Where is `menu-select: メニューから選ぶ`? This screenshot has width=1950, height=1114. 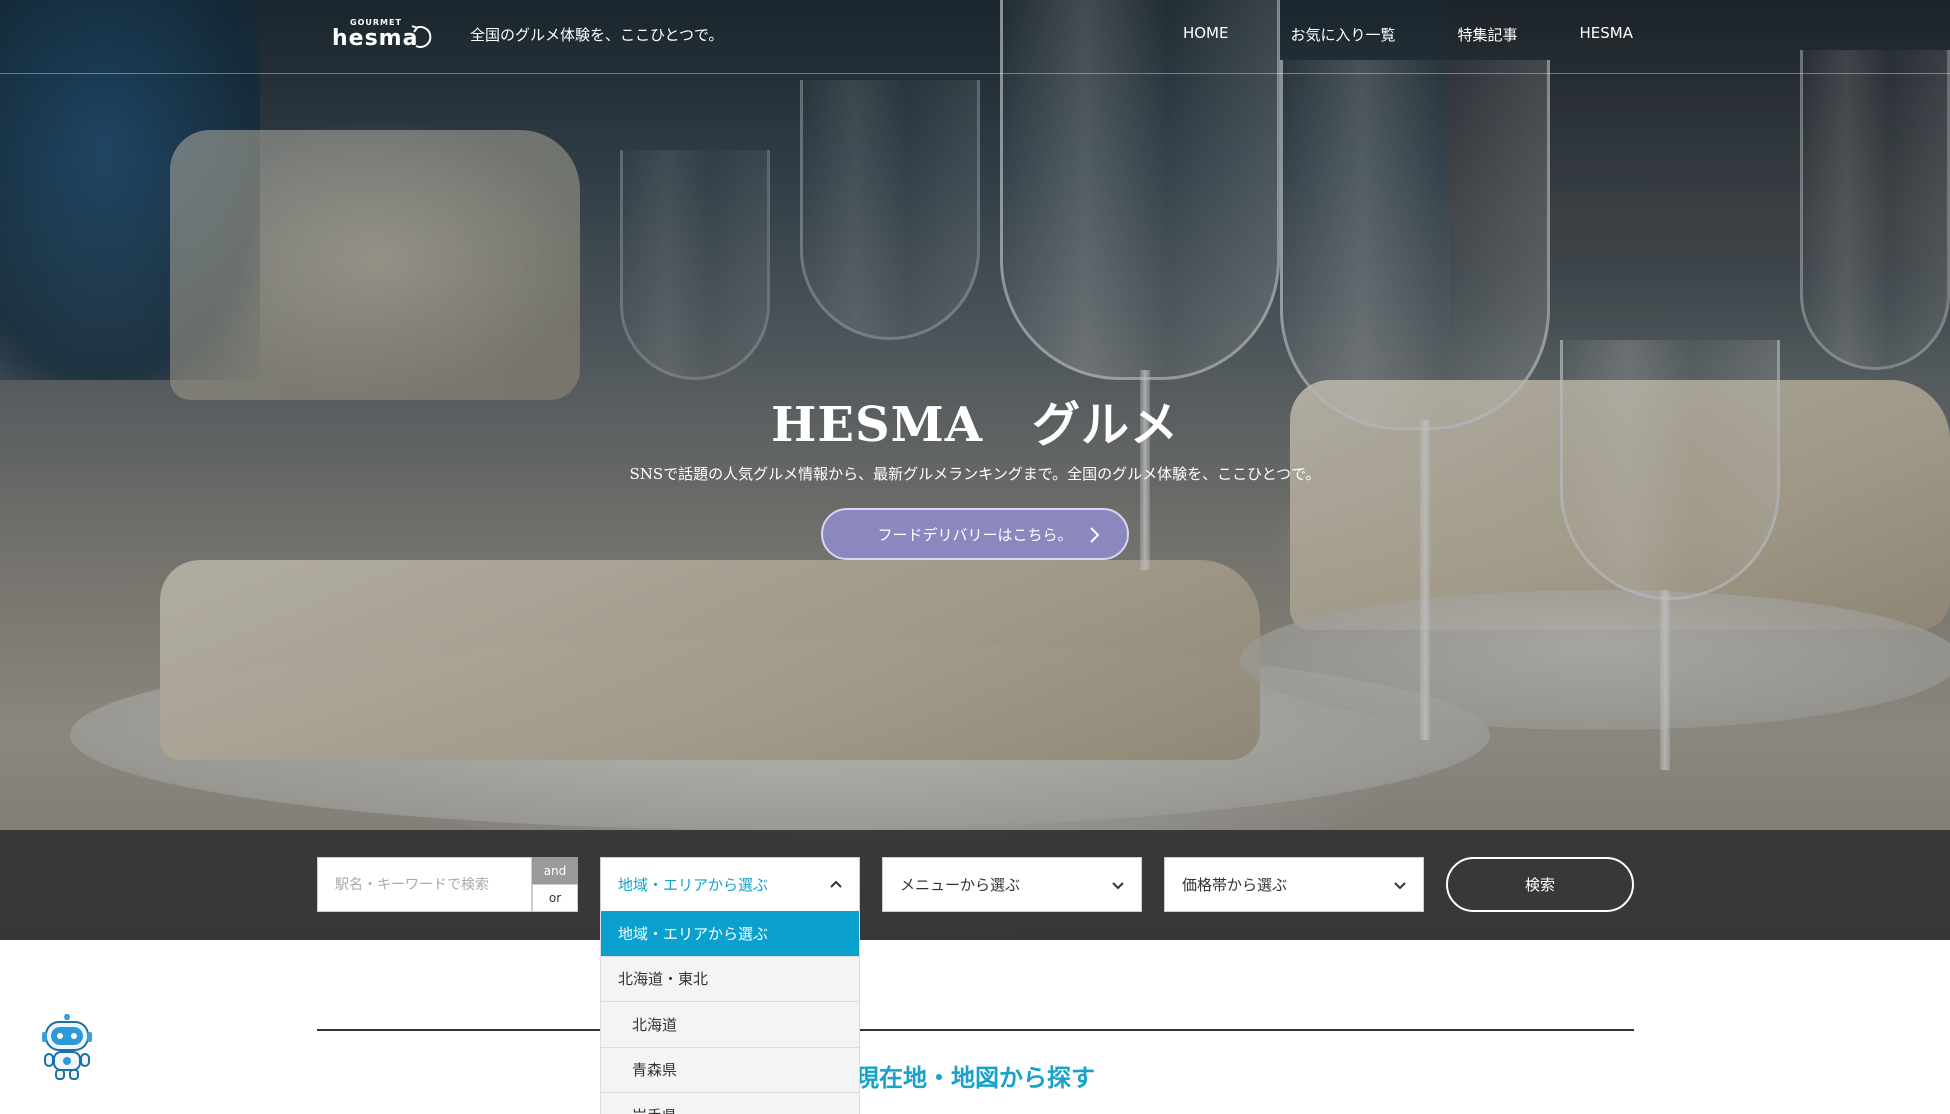 menu-select: メニューから選ぶ is located at coordinates (1012, 884).